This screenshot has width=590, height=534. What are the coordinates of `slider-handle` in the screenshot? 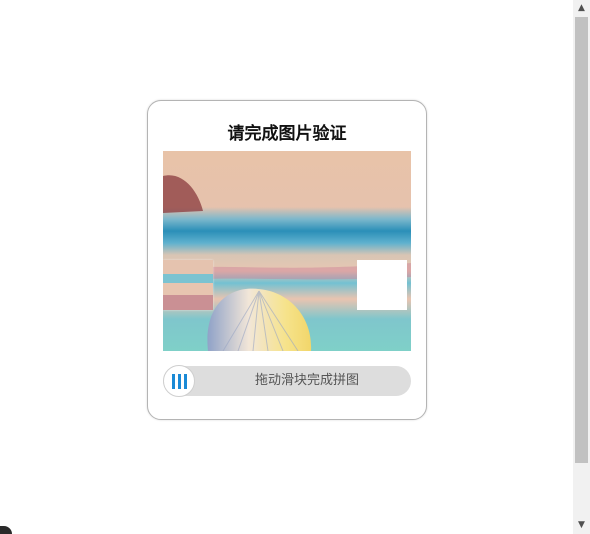 It's located at (179, 381).